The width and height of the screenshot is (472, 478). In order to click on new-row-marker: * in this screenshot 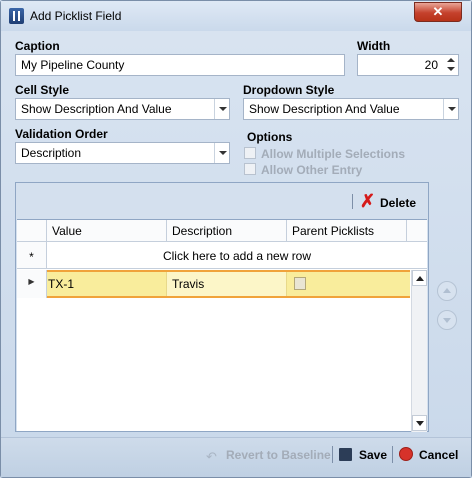, I will do `click(32, 255)`.